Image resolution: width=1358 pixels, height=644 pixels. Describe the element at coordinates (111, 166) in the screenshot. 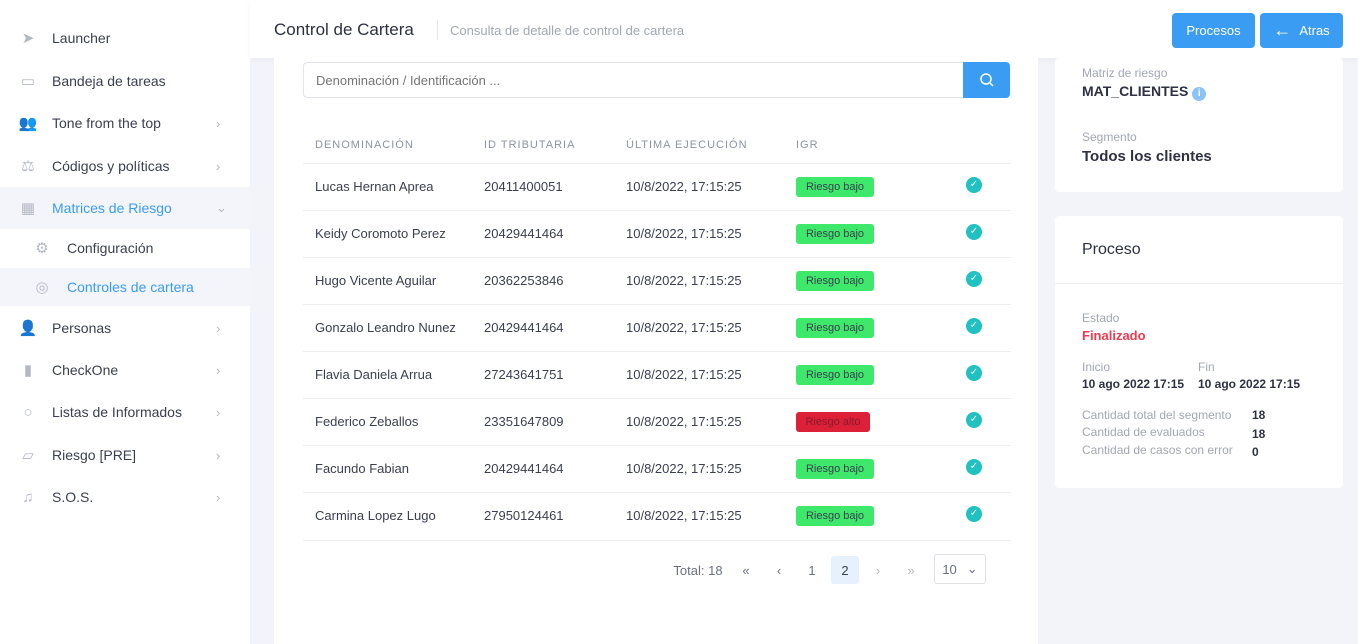

I see `sidebar-item-label: Códigos y políticas` at that location.